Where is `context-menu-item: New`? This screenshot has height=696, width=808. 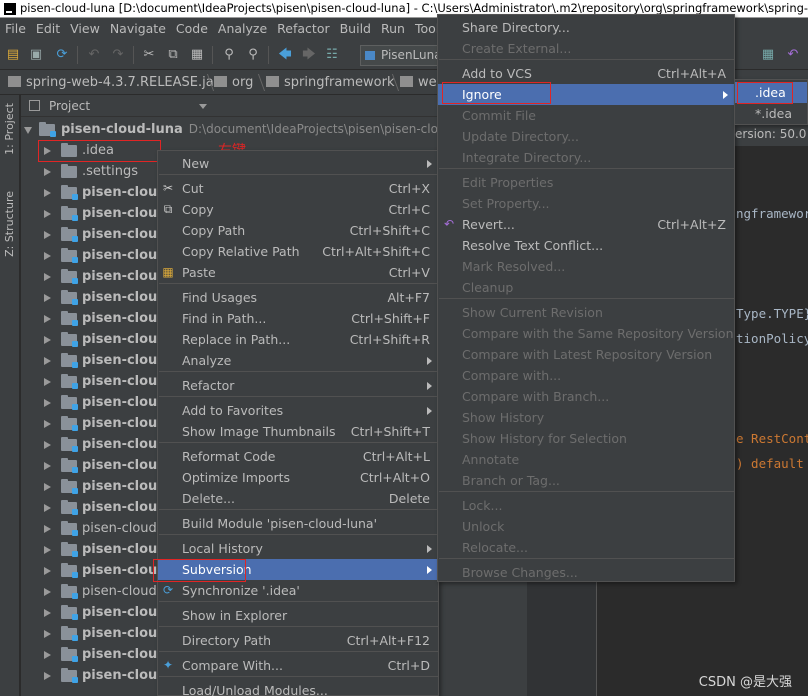 context-menu-item: New is located at coordinates (299, 163).